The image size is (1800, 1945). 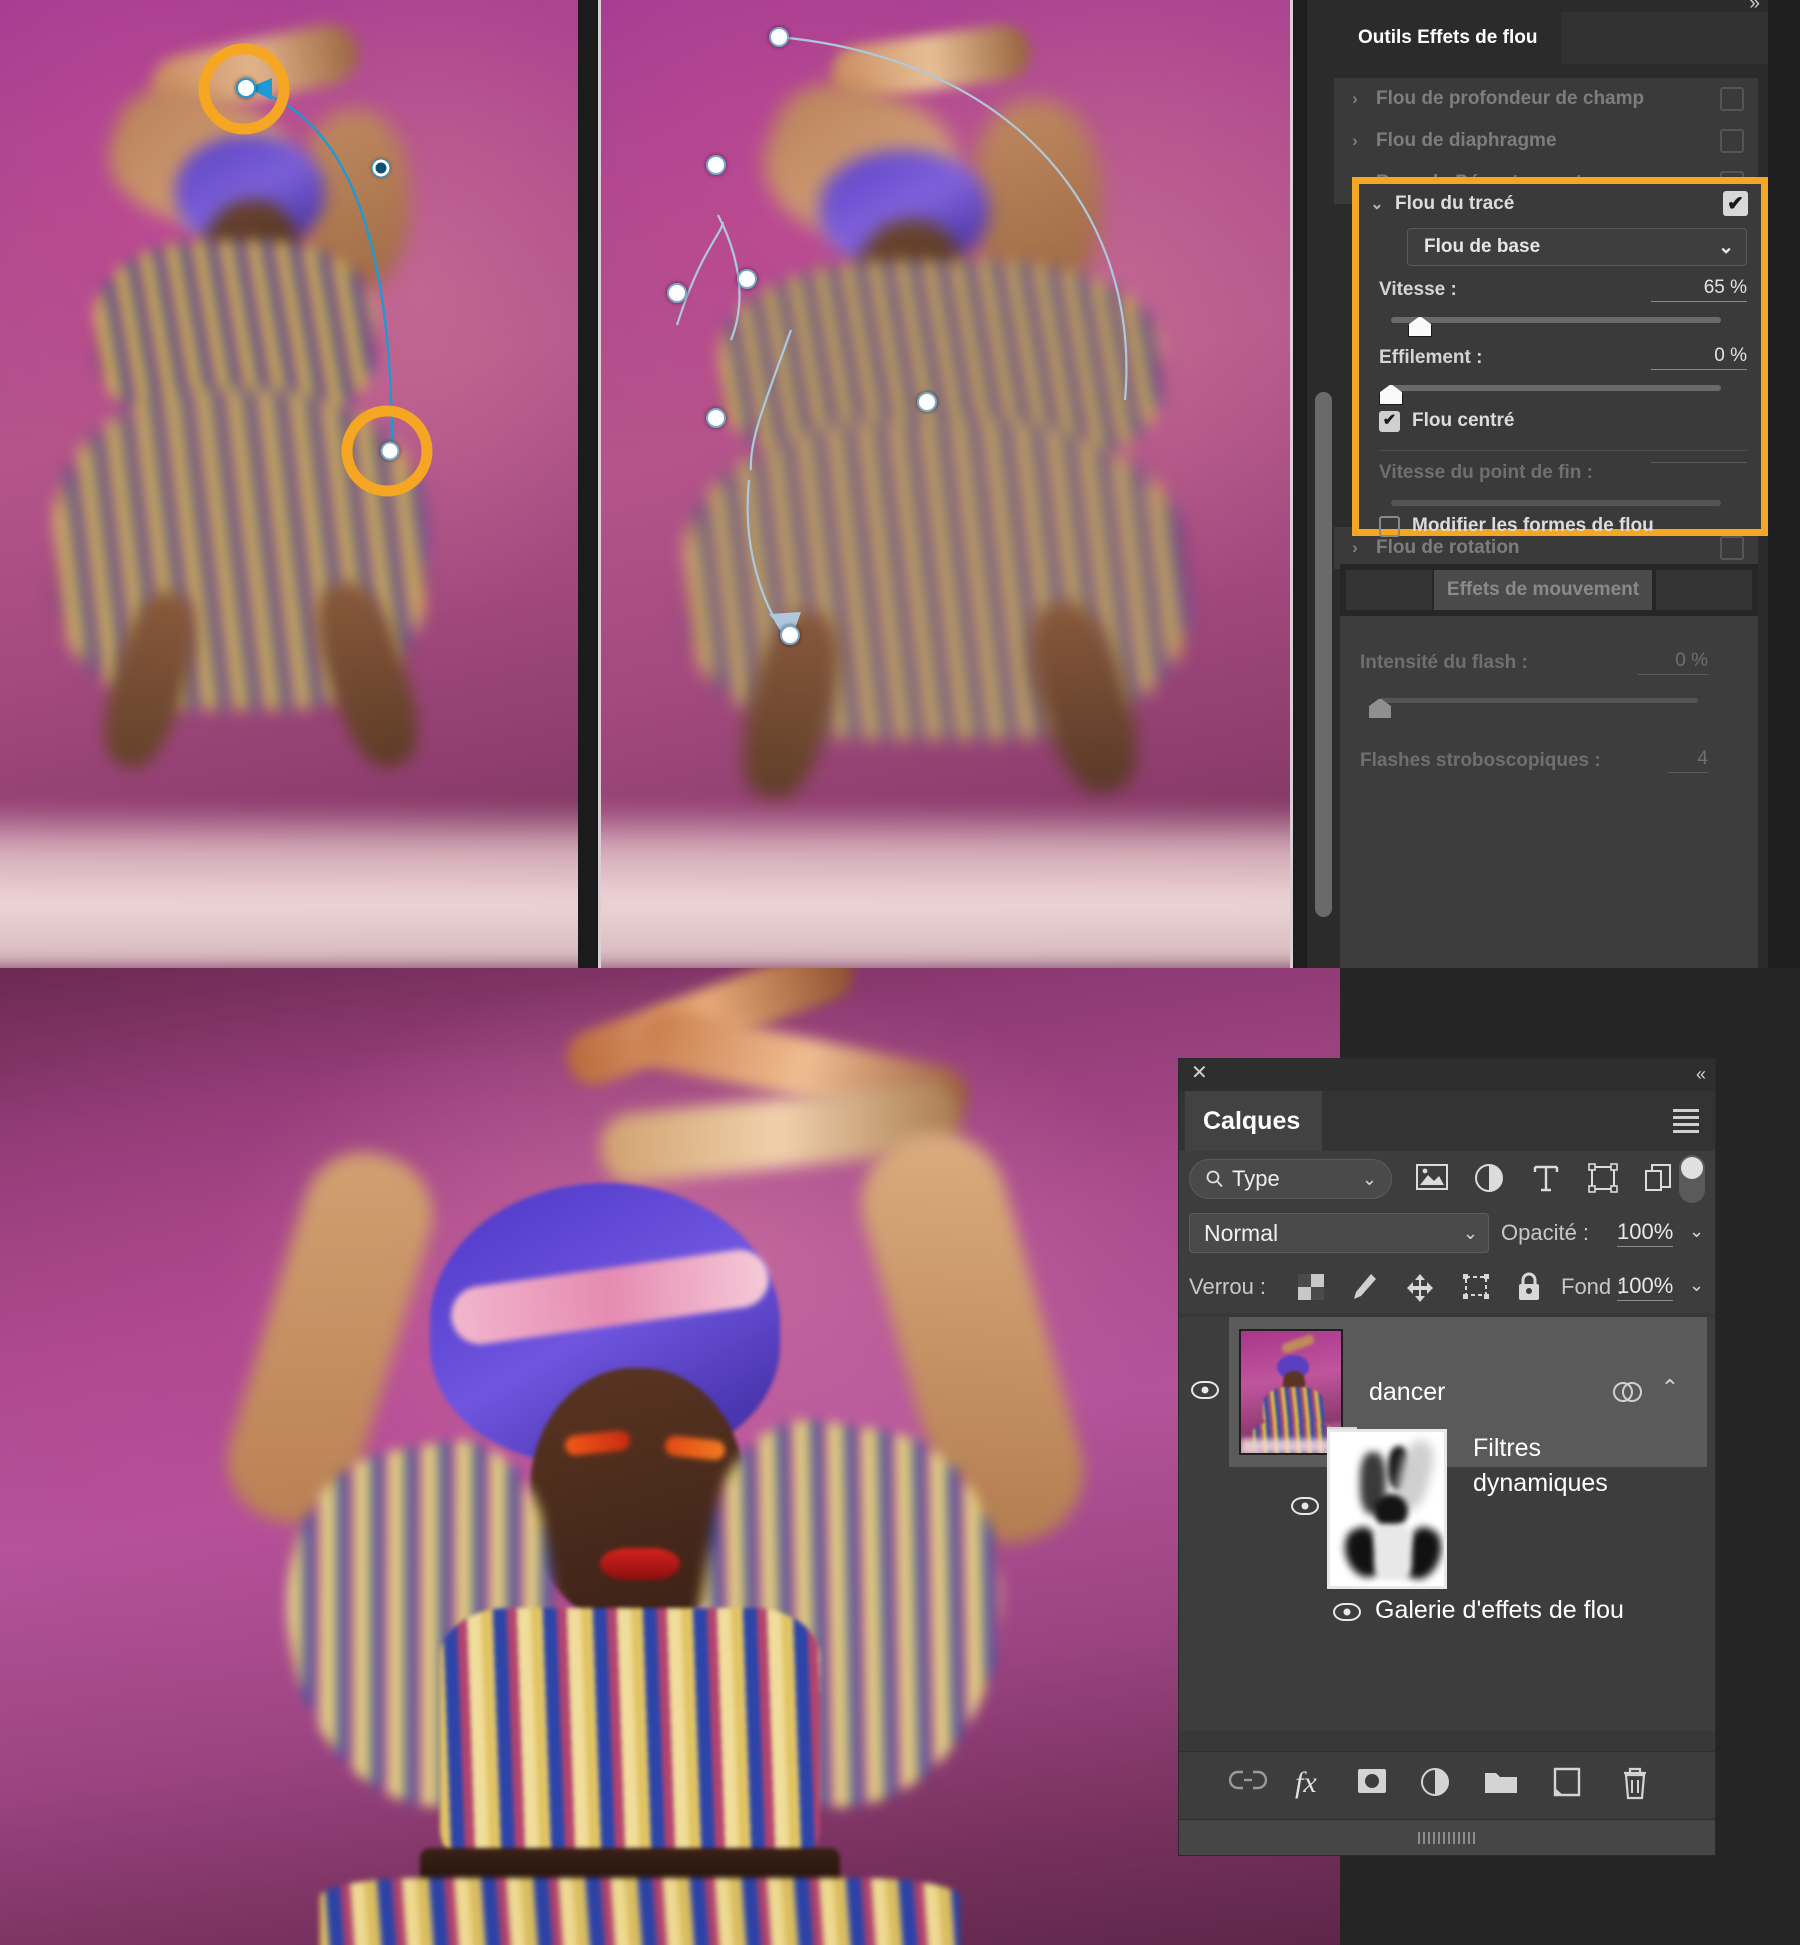 What do you see at coordinates (1347, 1612) in the screenshot?
I see `filter-visibility-eye-icon` at bounding box center [1347, 1612].